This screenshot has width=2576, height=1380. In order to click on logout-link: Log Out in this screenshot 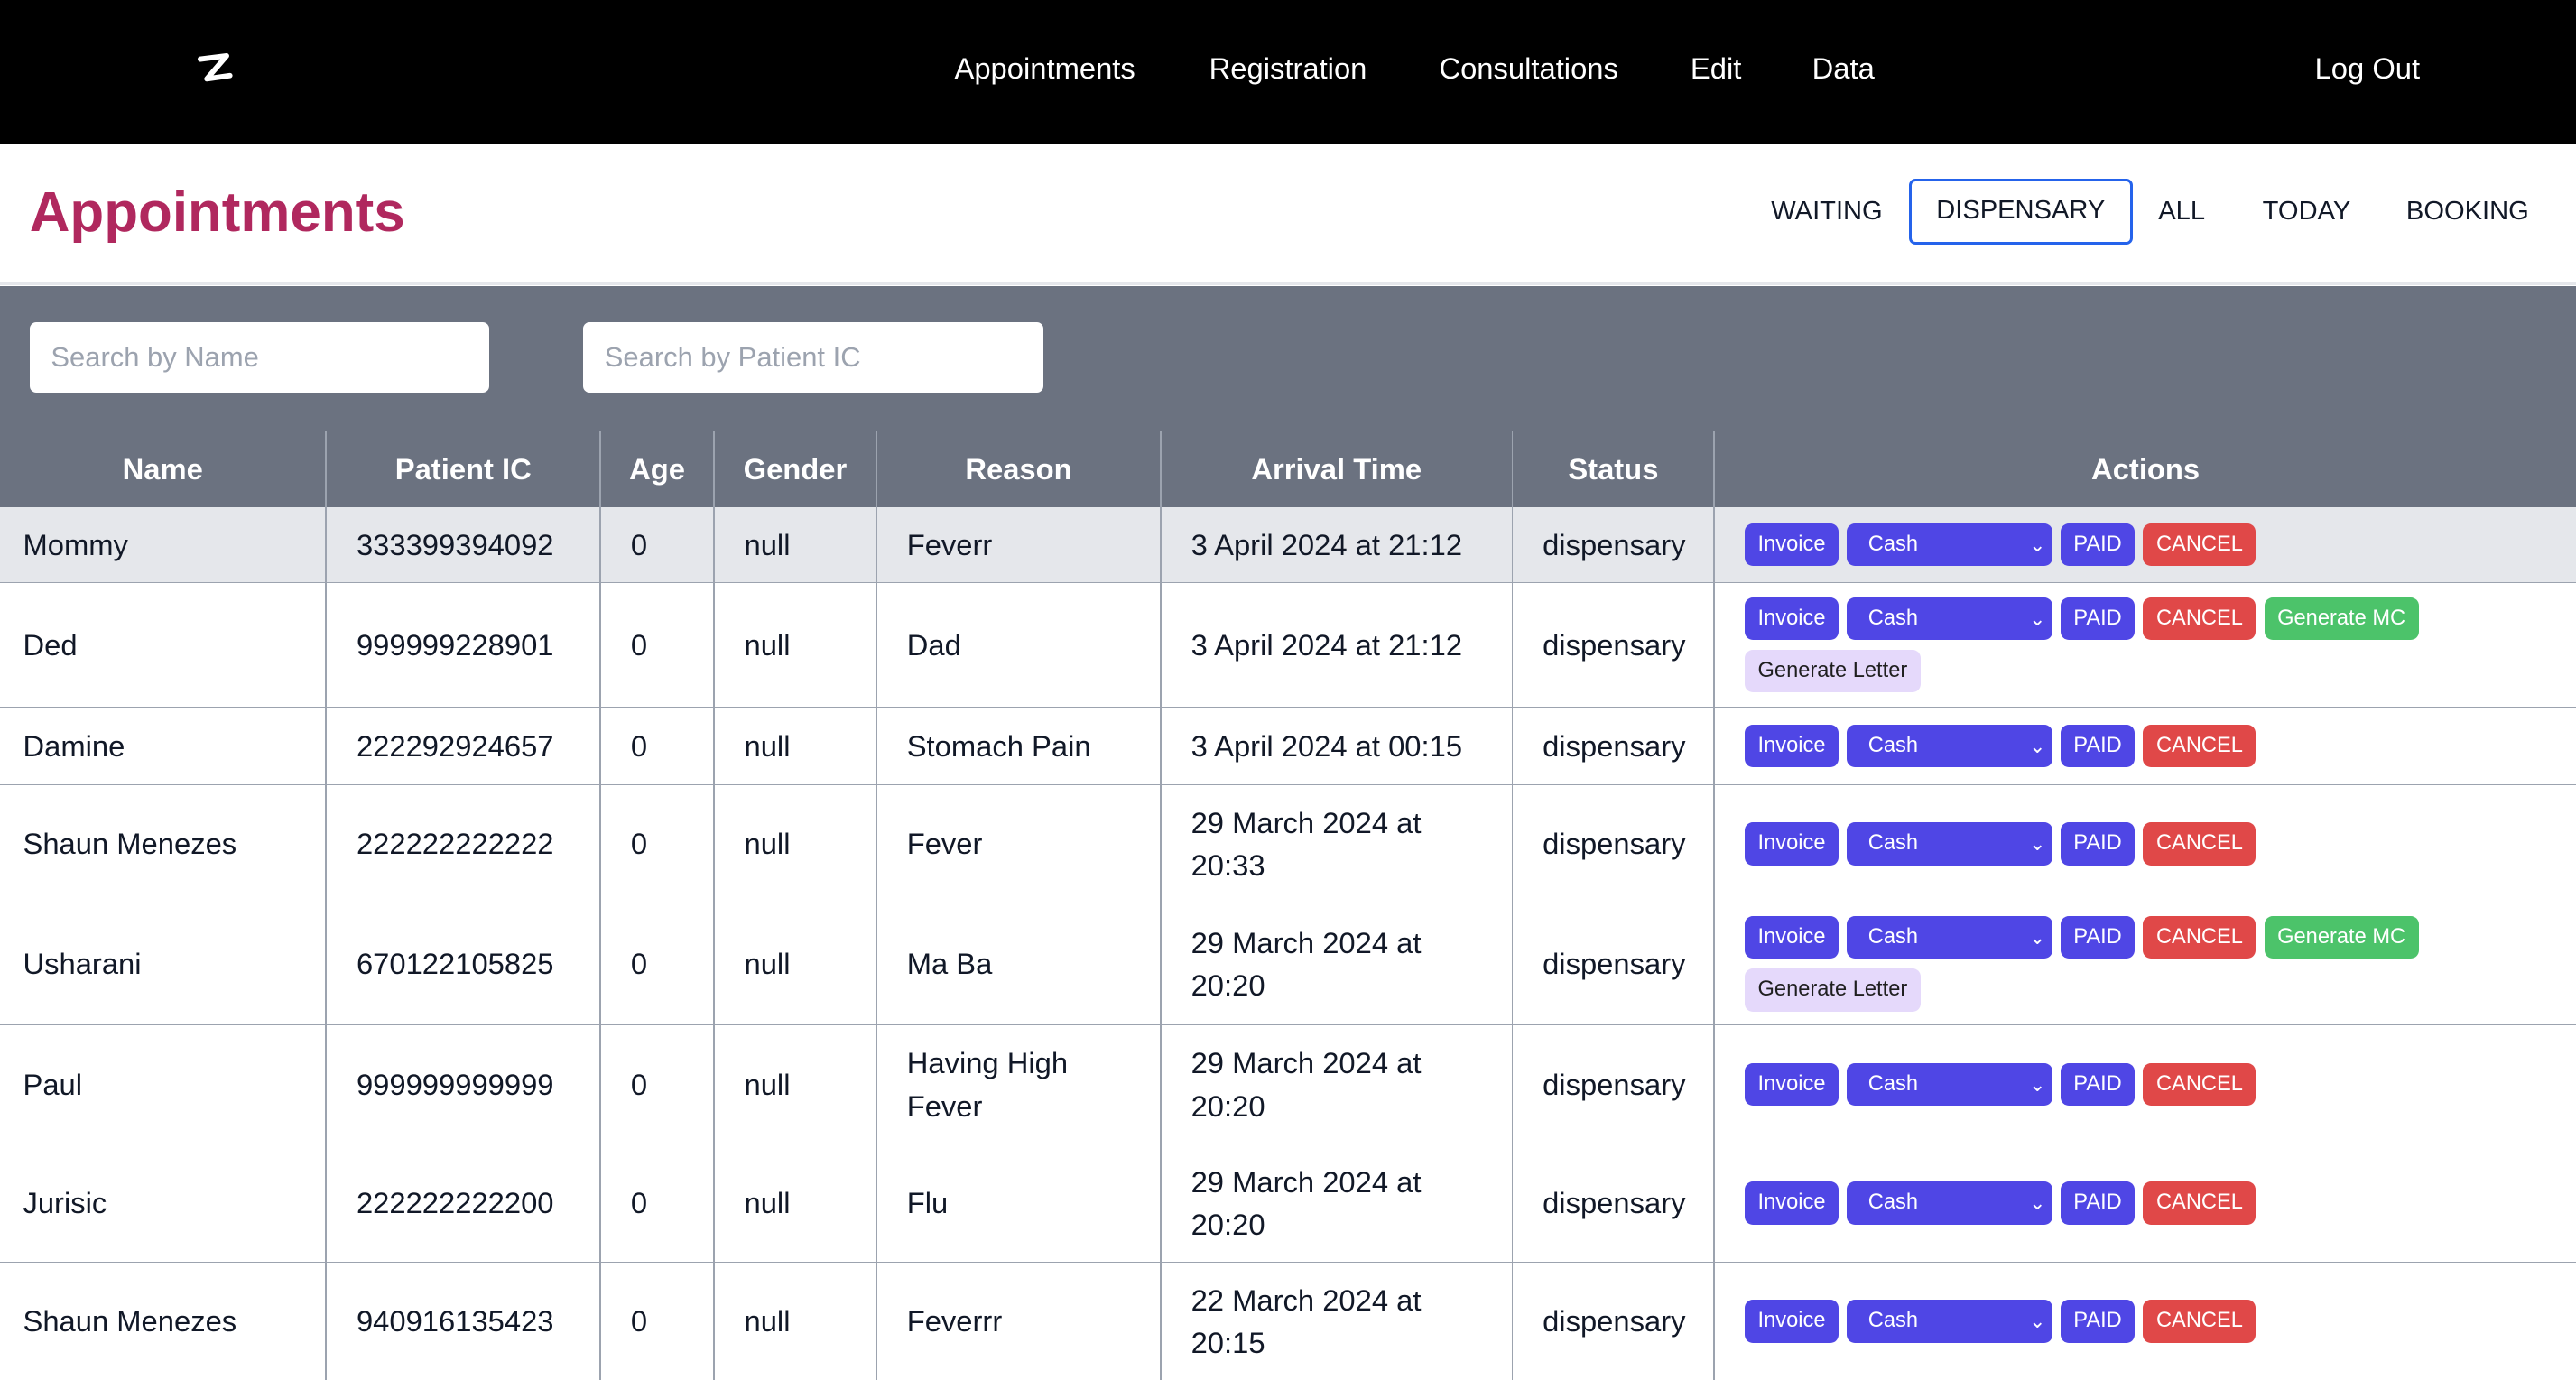, I will do `click(2368, 69)`.